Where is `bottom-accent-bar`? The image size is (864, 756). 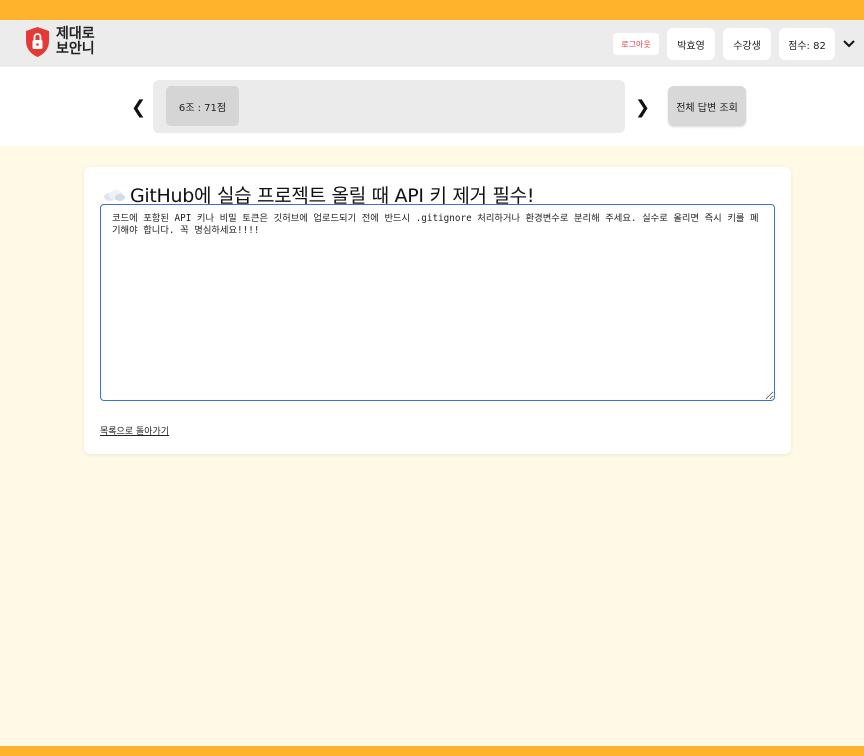 bottom-accent-bar is located at coordinates (432, 751).